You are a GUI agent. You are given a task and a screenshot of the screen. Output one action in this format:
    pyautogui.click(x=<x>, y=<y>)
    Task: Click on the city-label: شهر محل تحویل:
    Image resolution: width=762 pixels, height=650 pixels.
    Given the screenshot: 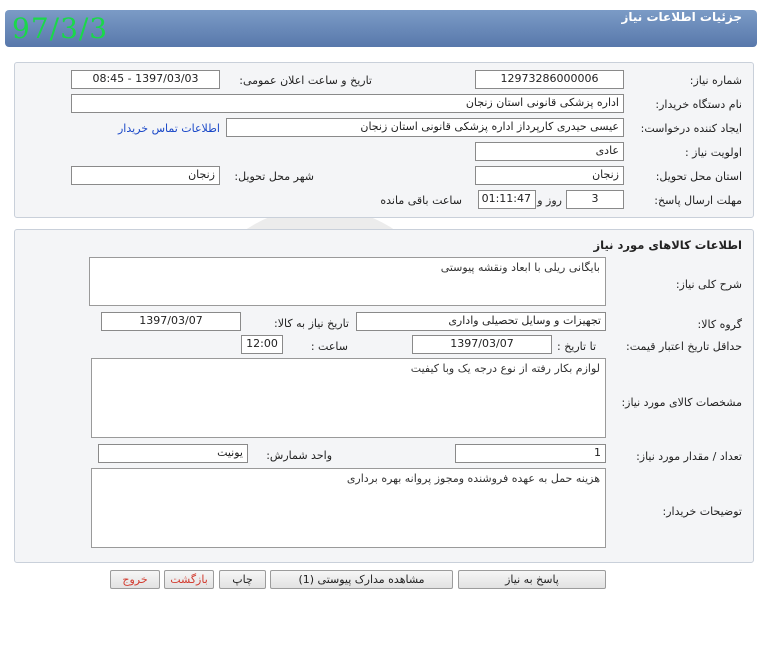 What is the action you would take?
    pyautogui.click(x=274, y=176)
    